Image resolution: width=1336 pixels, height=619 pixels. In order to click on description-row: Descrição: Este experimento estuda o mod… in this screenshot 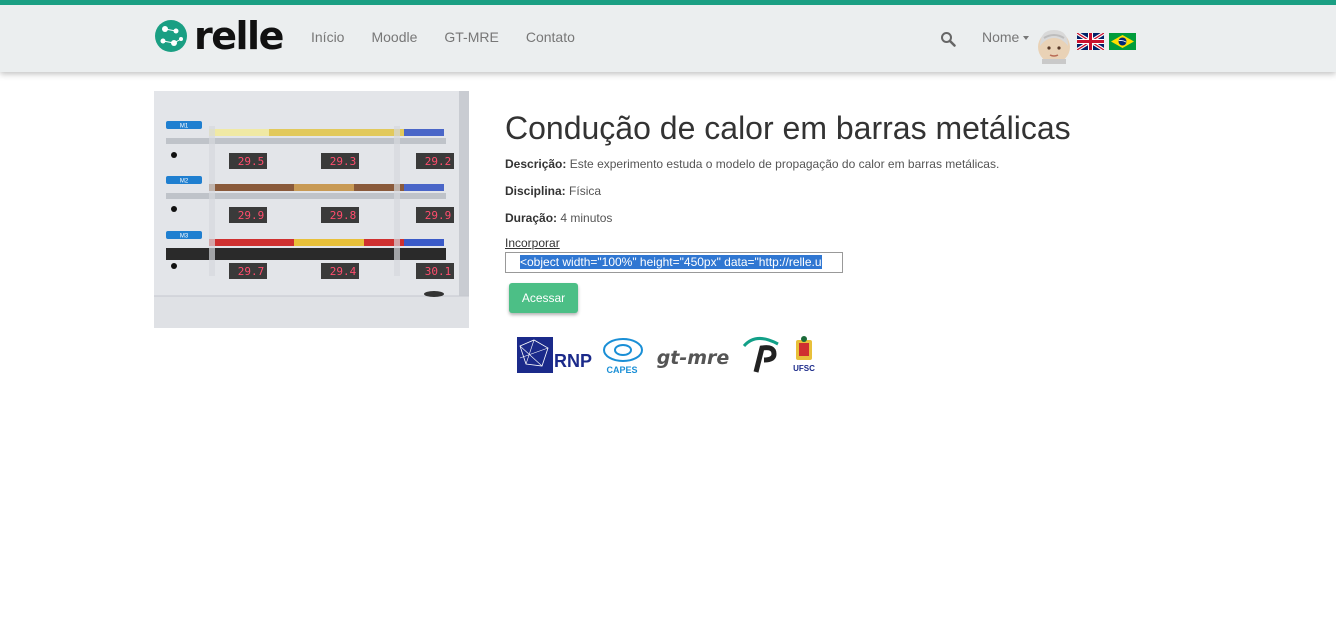, I will do `click(855, 164)`.